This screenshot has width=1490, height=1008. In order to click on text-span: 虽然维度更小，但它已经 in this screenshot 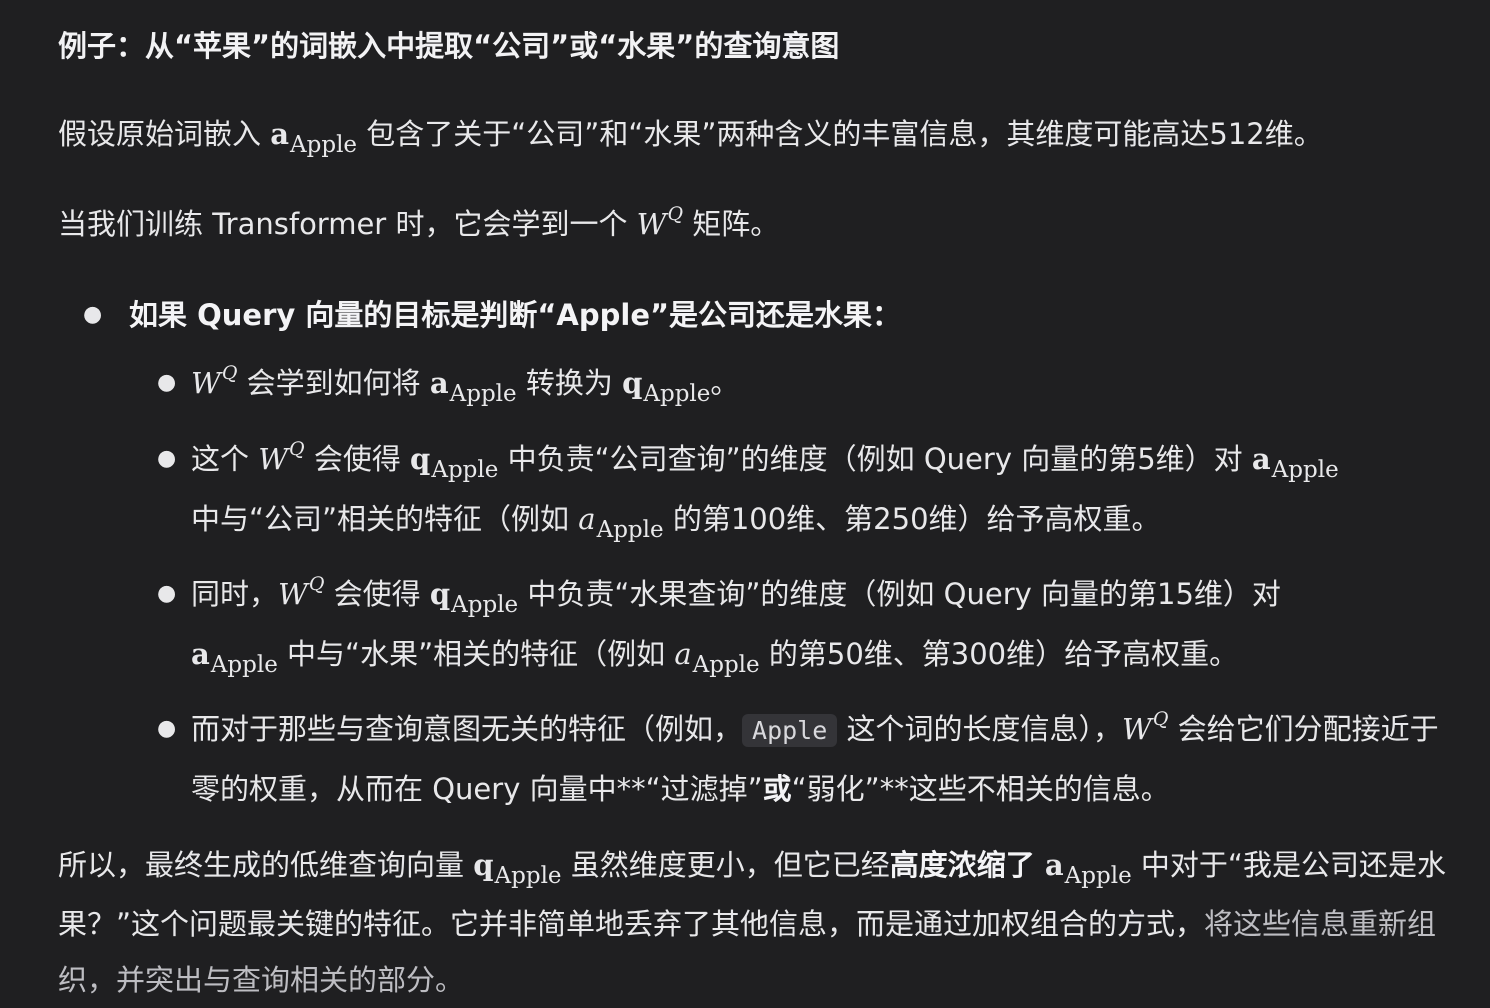, I will do `click(725, 865)`.